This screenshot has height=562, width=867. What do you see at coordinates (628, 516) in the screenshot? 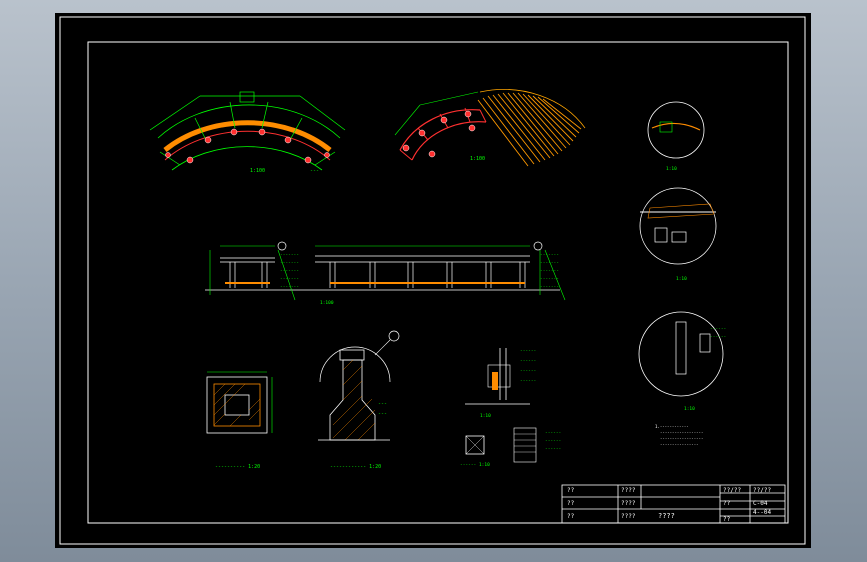
I see `title-row3-value: ????` at bounding box center [628, 516].